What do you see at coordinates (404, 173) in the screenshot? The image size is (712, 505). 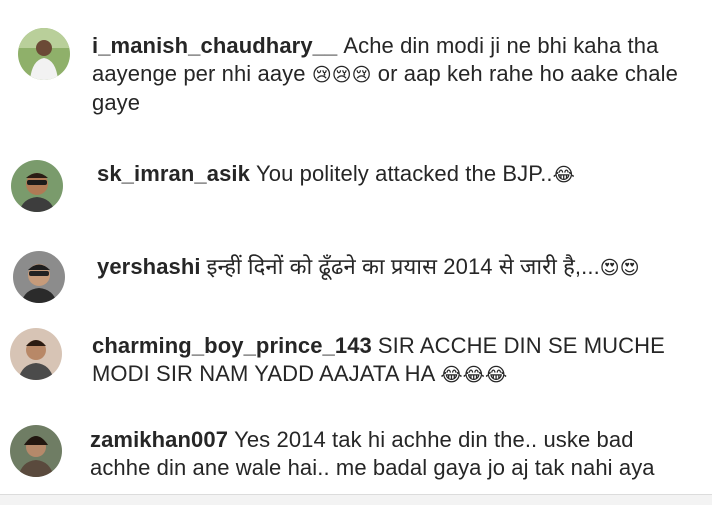 I see `comment-body: You politely attacked the BJP..` at bounding box center [404, 173].